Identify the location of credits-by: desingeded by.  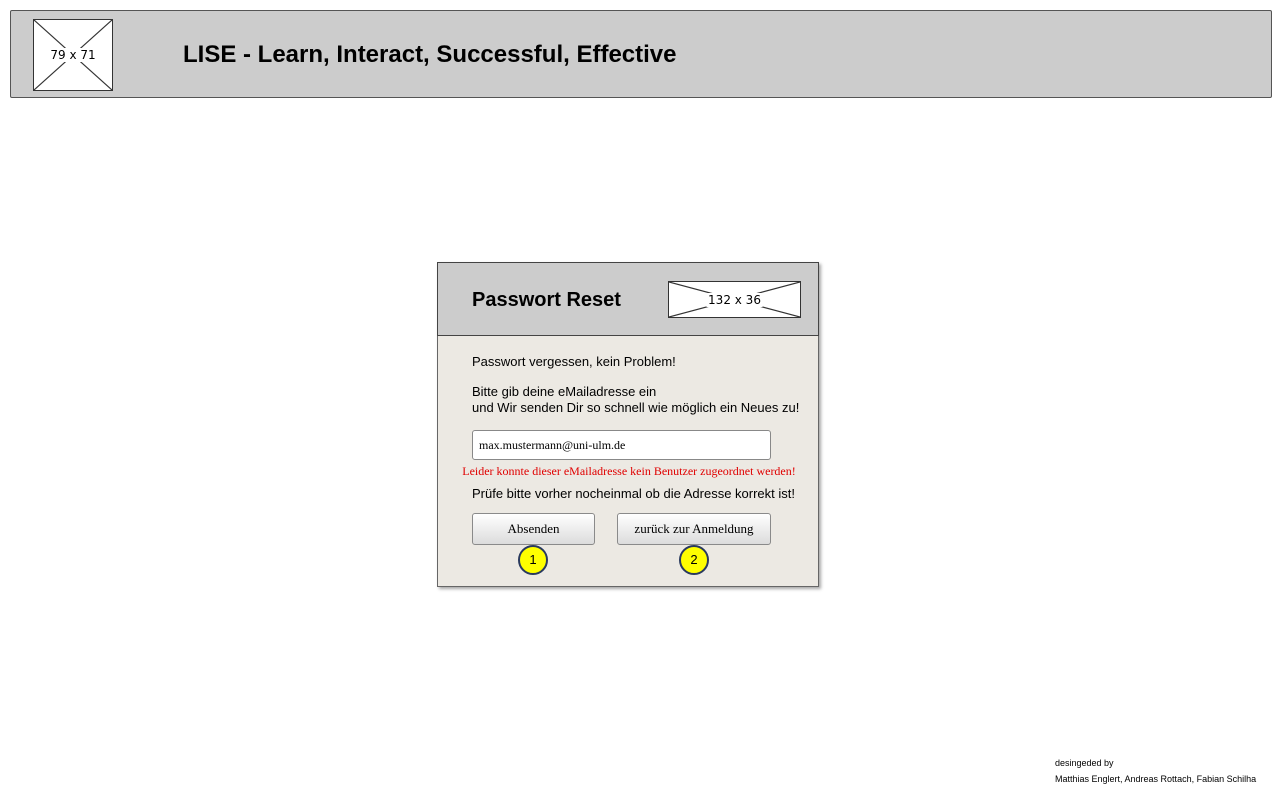
(1084, 763).